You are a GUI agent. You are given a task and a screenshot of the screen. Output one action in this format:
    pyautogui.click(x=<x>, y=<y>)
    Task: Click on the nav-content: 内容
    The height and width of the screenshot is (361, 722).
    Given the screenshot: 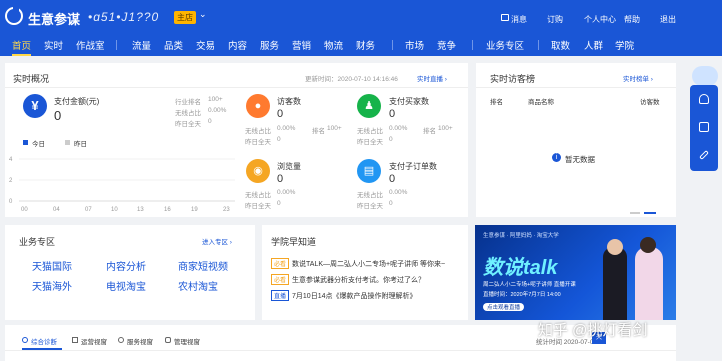 What is the action you would take?
    pyautogui.click(x=237, y=45)
    